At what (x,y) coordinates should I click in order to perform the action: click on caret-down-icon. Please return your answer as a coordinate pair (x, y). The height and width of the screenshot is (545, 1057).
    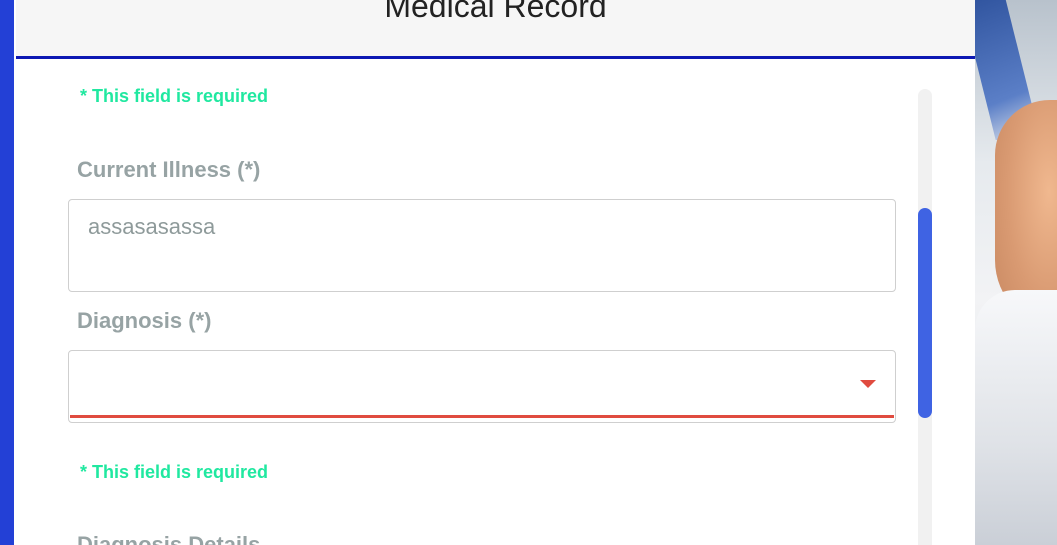
    Looking at the image, I should click on (868, 384).